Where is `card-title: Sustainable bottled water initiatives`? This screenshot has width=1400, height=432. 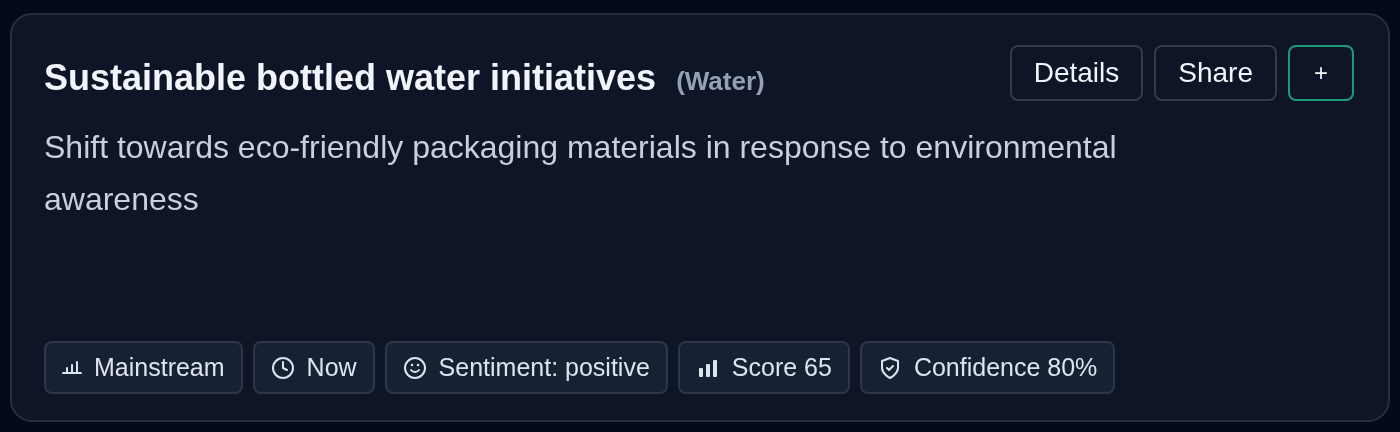
card-title: Sustainable bottled water initiatives is located at coordinates (350, 78).